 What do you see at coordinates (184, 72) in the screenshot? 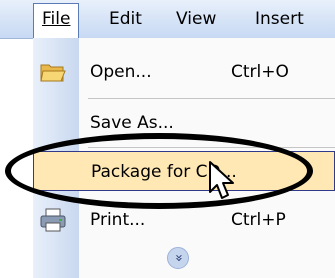
I see `menu-item-open: Open... Ctrl+O` at bounding box center [184, 72].